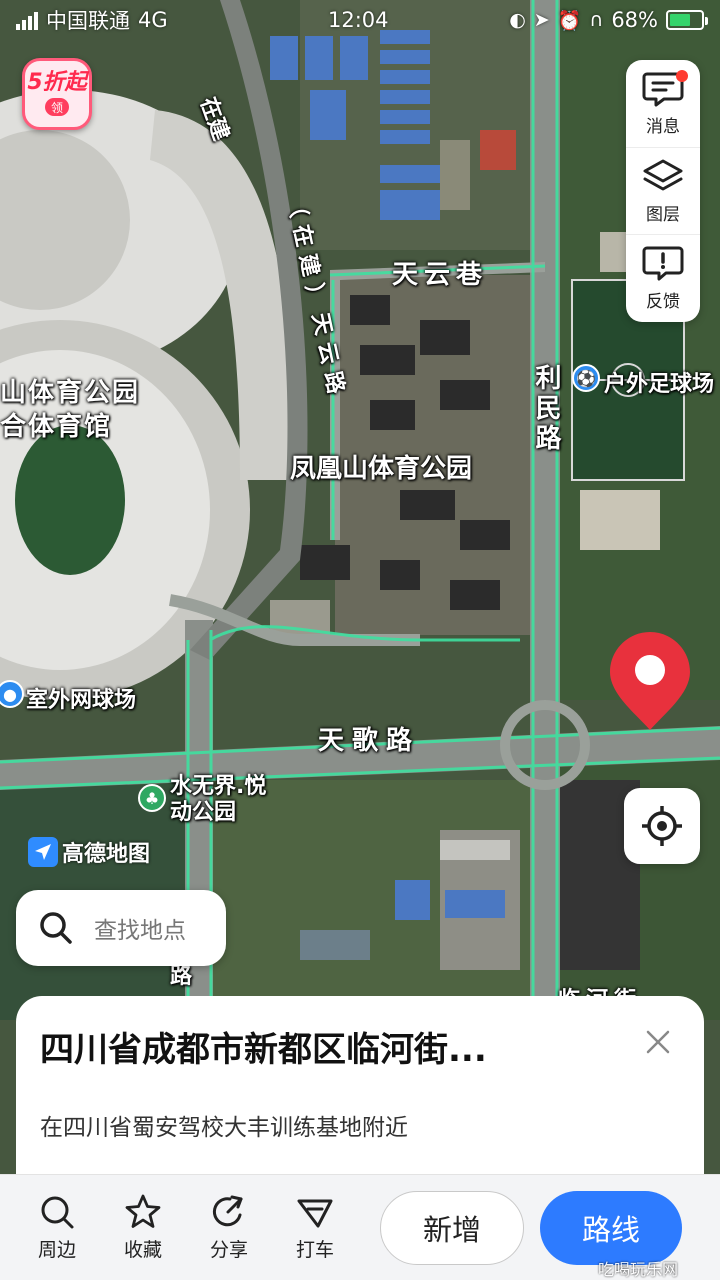 The height and width of the screenshot is (1280, 720). Describe the element at coordinates (43, 852) in the screenshot. I see `amap-logo-icon` at that location.